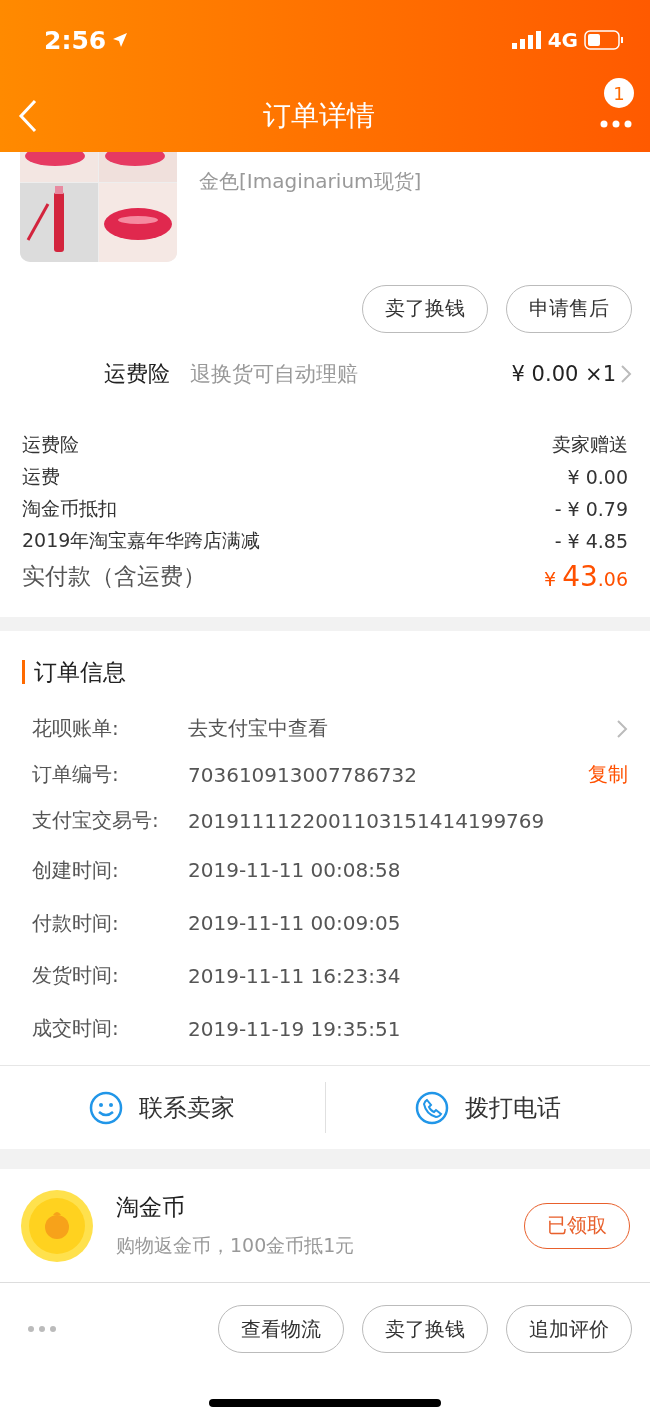 This screenshot has height=1407, width=650. Describe the element at coordinates (76, 1029) in the screenshot. I see `info-label: 成交时间:` at that location.